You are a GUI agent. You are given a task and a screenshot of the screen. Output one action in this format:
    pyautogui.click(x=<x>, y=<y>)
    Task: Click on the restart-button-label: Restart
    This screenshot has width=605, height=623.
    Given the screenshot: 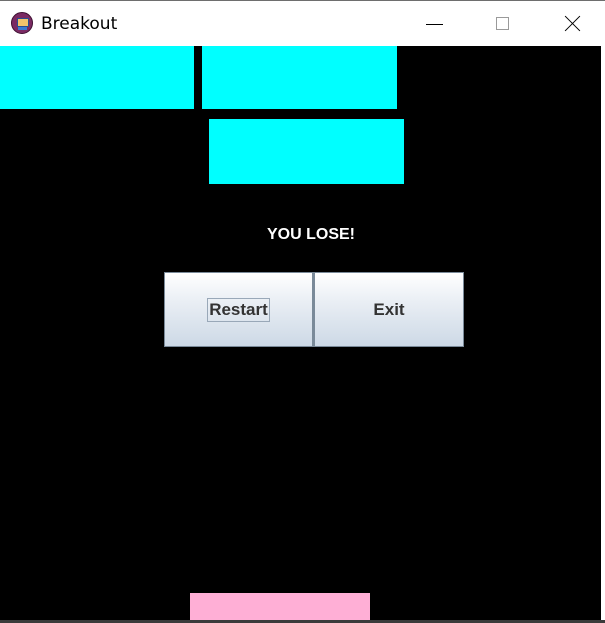 What is the action you would take?
    pyautogui.click(x=238, y=309)
    